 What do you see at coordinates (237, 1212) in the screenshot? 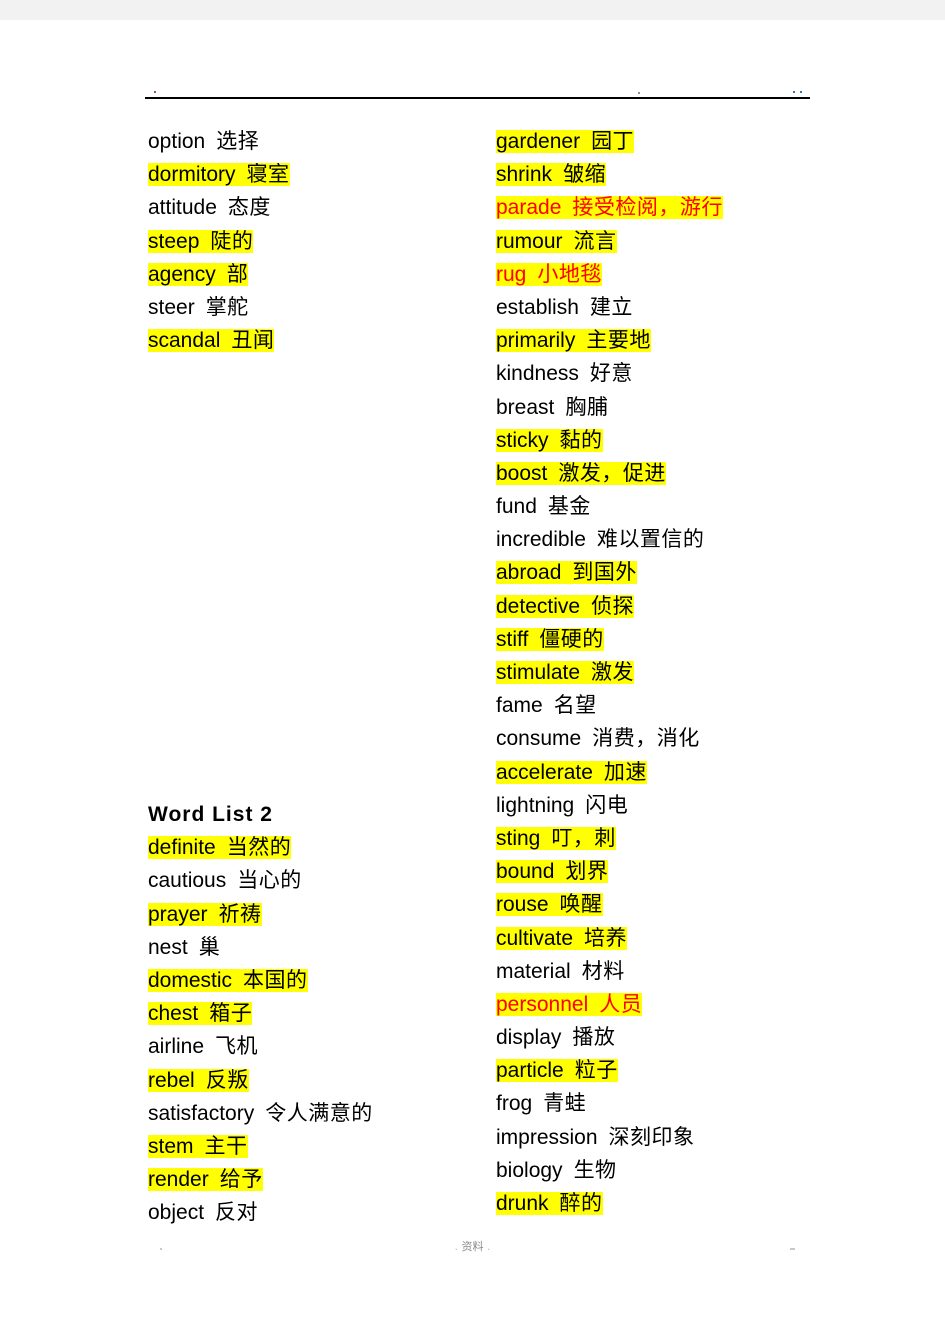
I see `entry-translation: 反对` at bounding box center [237, 1212].